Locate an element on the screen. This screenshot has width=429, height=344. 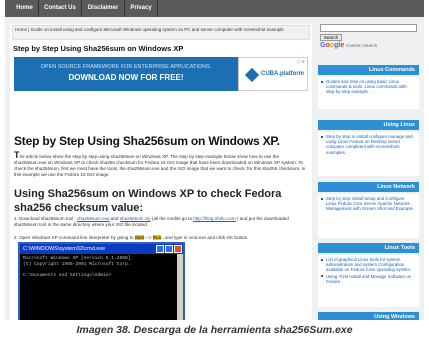
nav-privacy-link: Privacy is located at coordinates (141, 8).